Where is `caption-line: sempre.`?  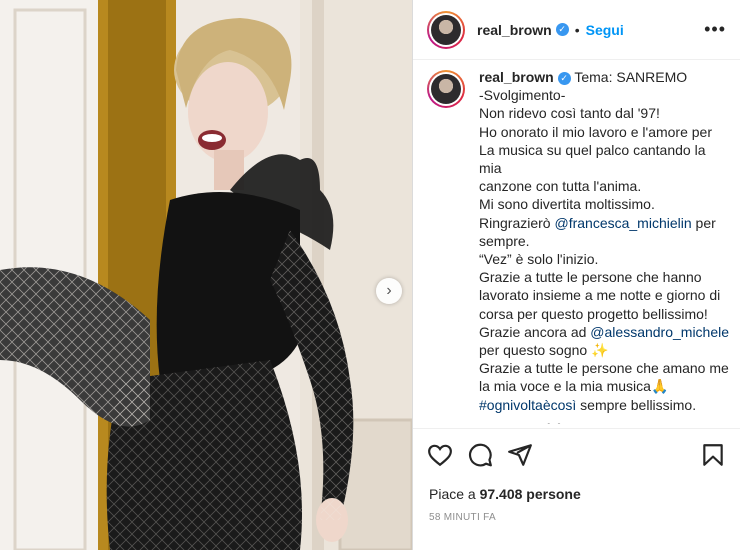 caption-line: sempre. is located at coordinates (504, 240).